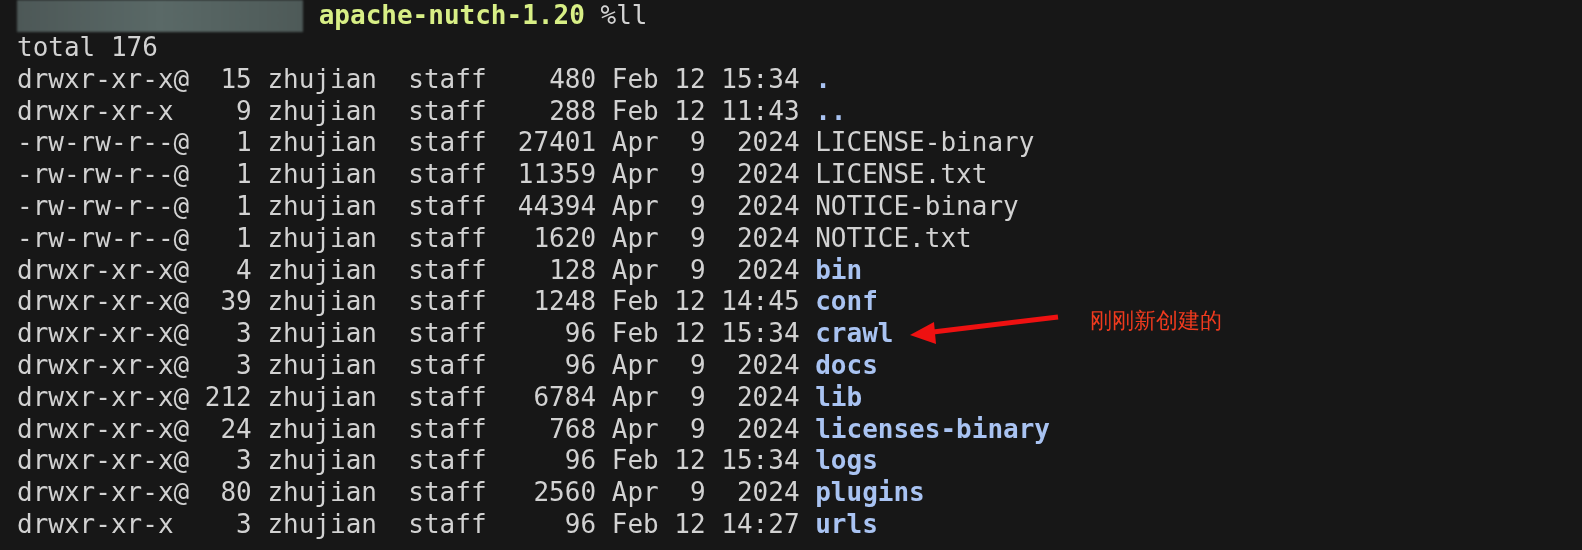  I want to click on link-count: 4, so click(243, 270).